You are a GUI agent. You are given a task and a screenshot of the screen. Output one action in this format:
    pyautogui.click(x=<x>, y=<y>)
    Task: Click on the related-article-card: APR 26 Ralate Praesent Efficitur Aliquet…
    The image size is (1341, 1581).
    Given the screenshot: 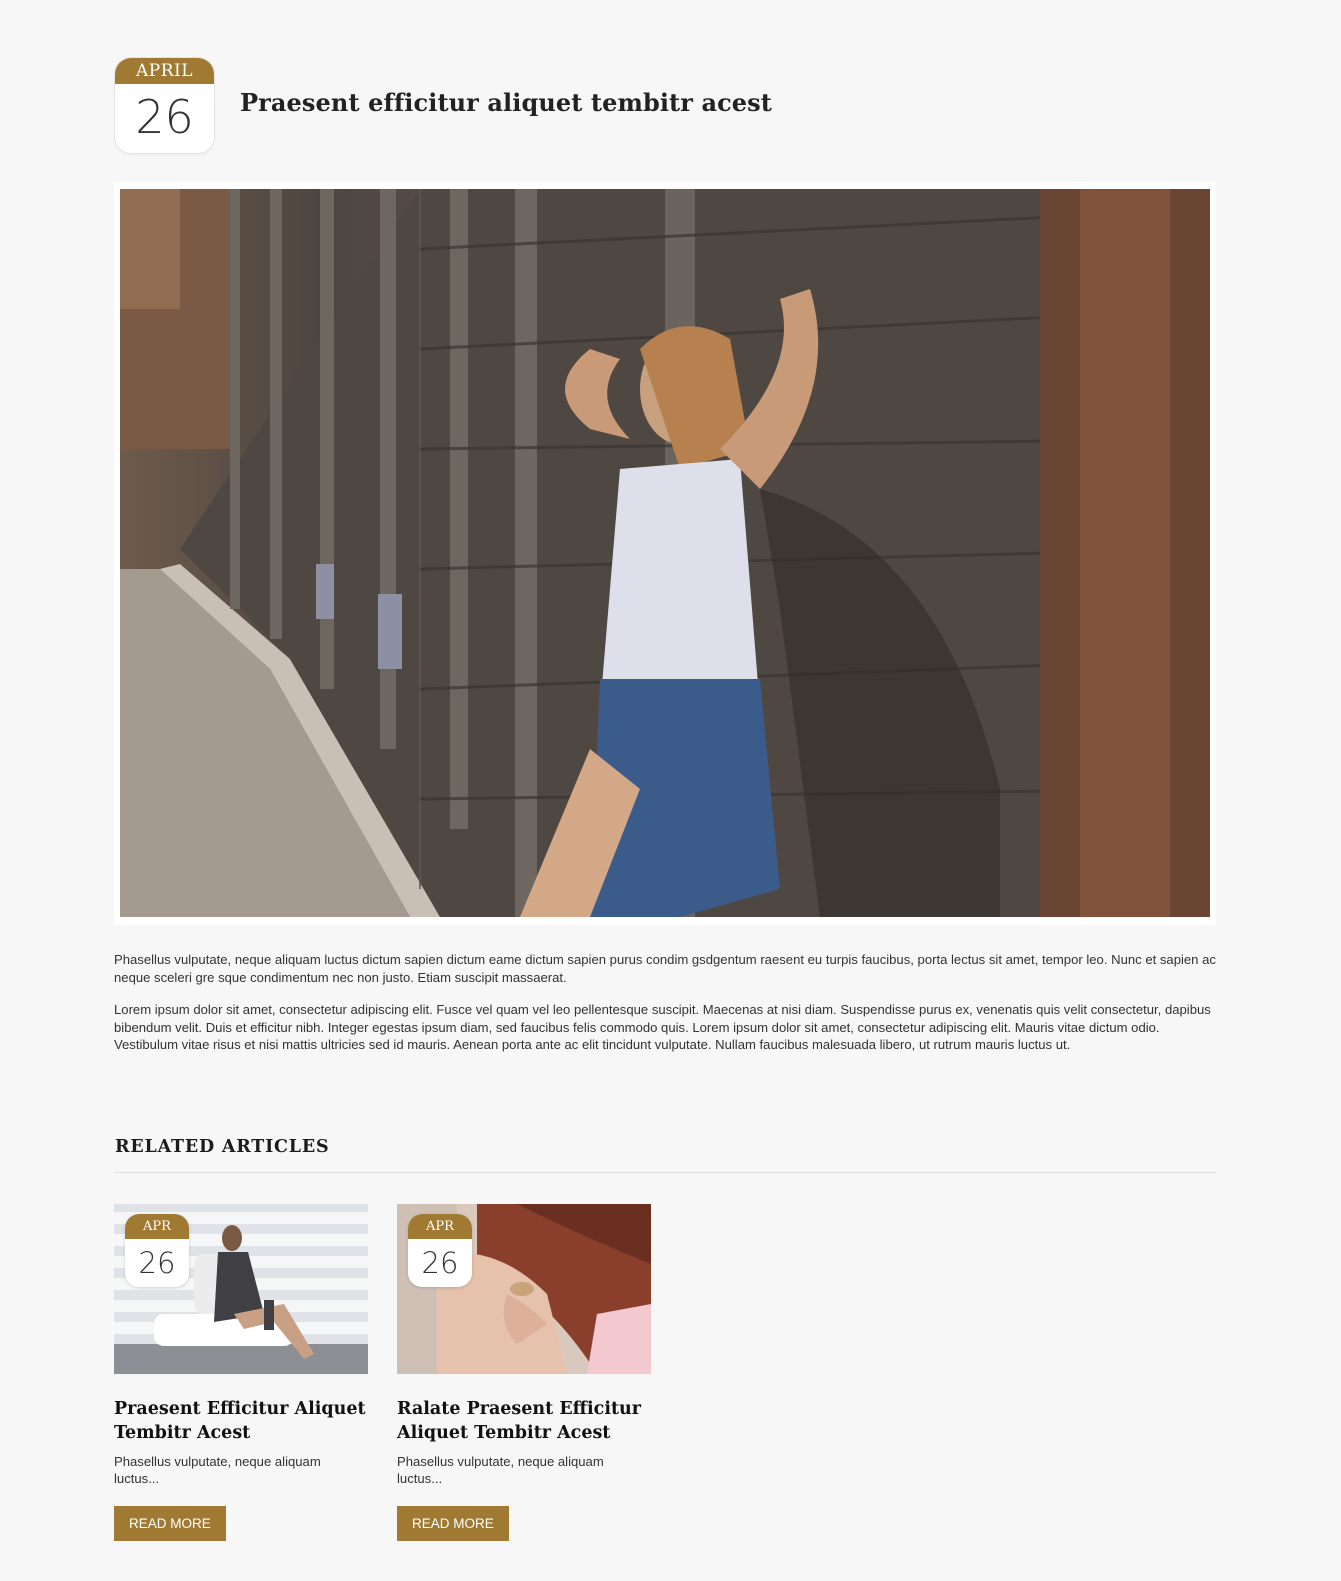 What is the action you would take?
    pyautogui.click(x=524, y=1372)
    